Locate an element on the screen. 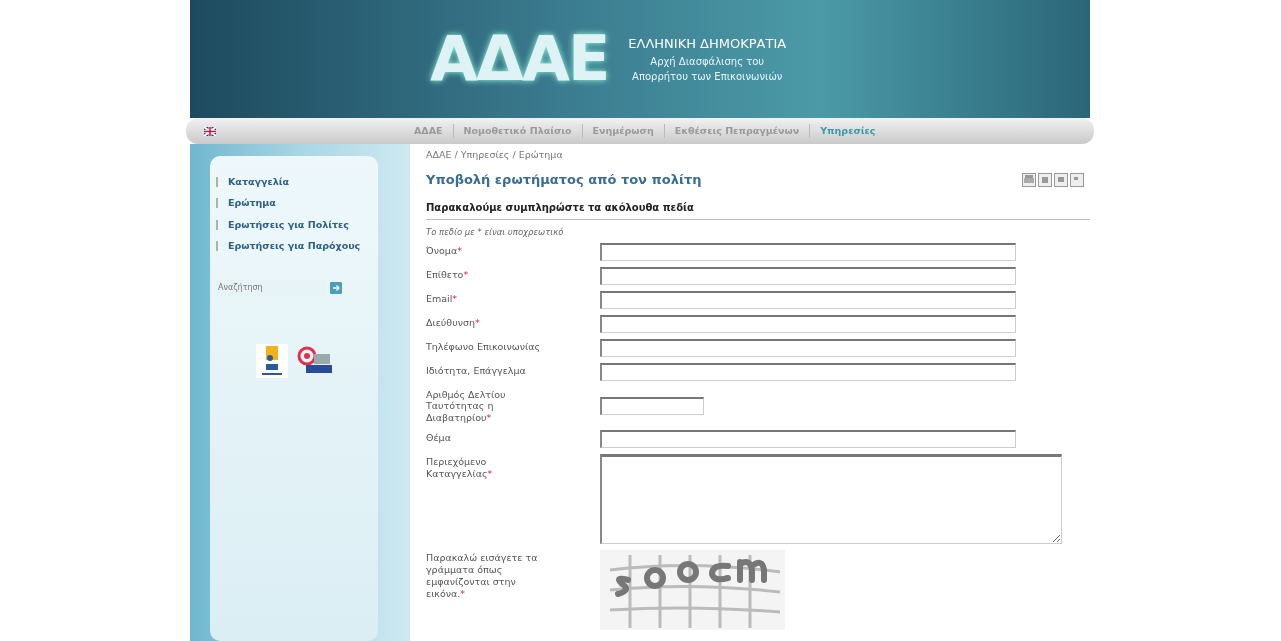  field-label: Παρακαλώ εισάγετε τα γράμματα όπως εμφανίζονται στην εικόνα.* is located at coordinates (482, 575).